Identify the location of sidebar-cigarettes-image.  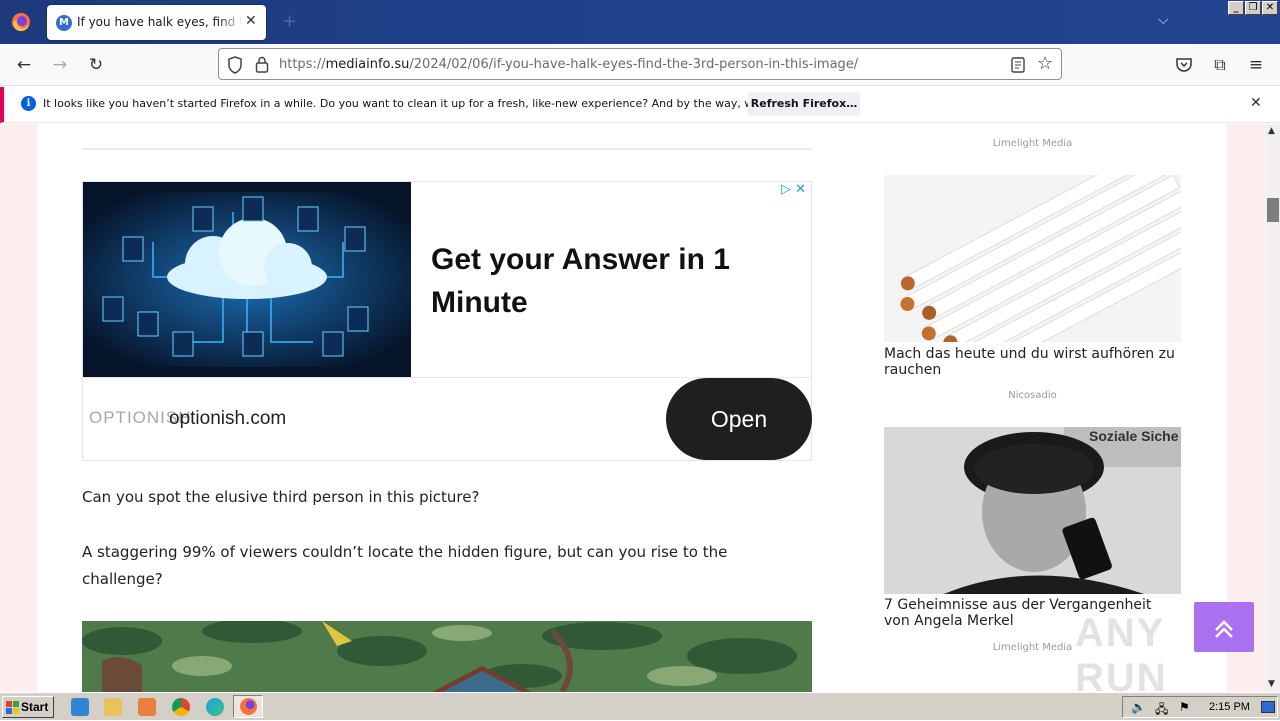
(1032, 258).